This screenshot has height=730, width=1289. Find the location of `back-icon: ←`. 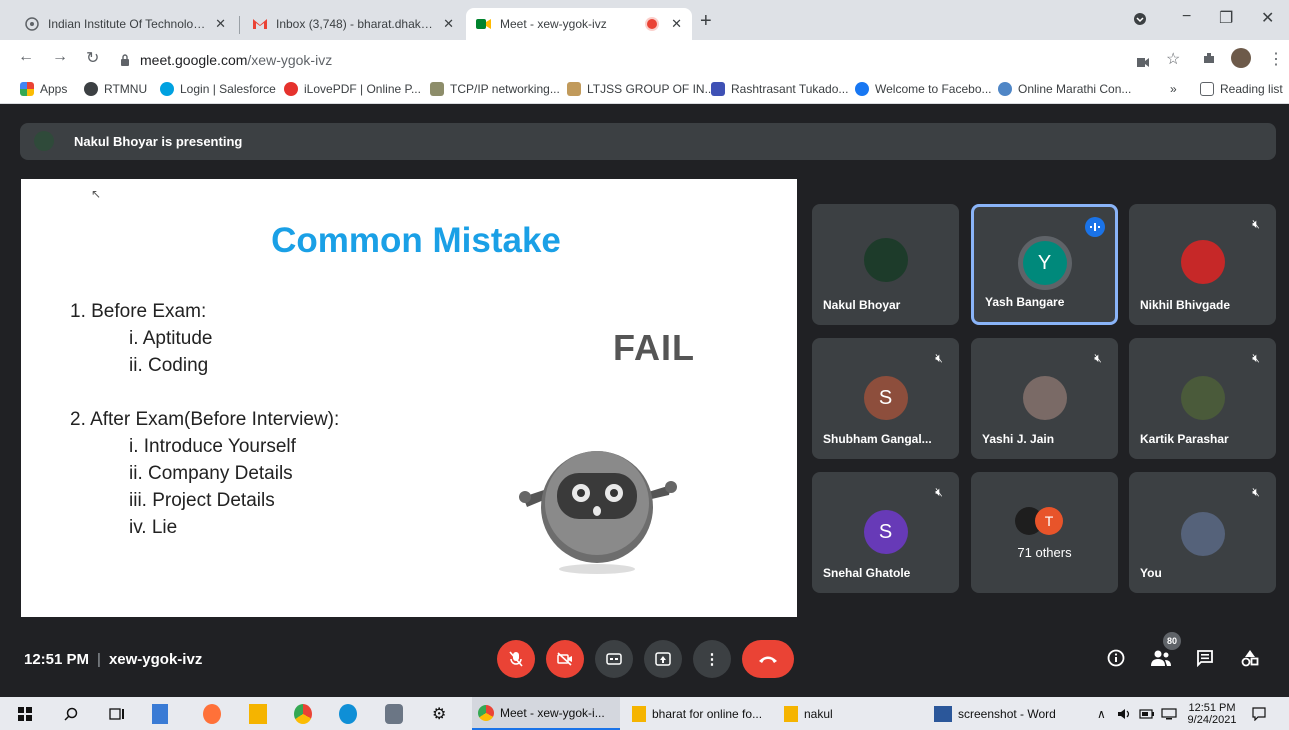

back-icon: ← is located at coordinates (26, 57).